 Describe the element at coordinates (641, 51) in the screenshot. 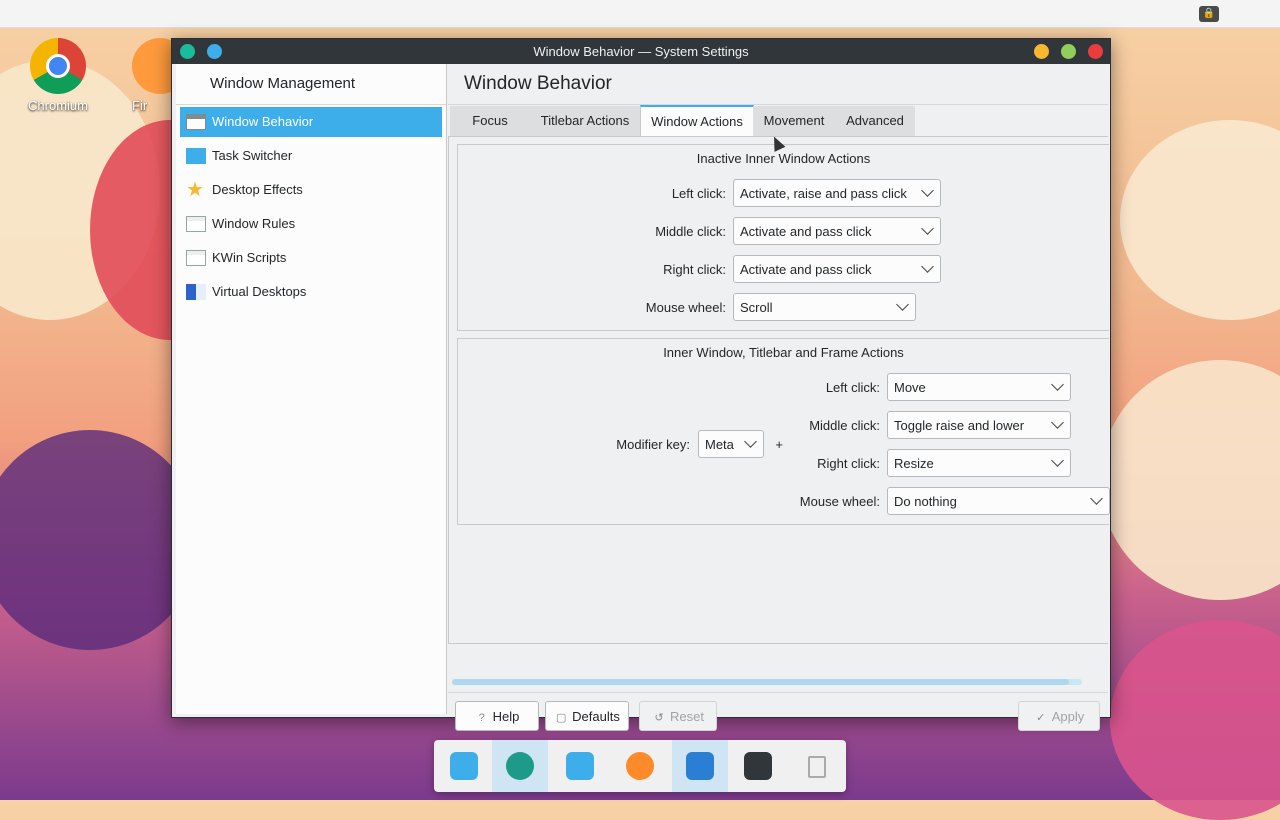

I see `window-titlebar: Window Behavior — System Settings` at that location.